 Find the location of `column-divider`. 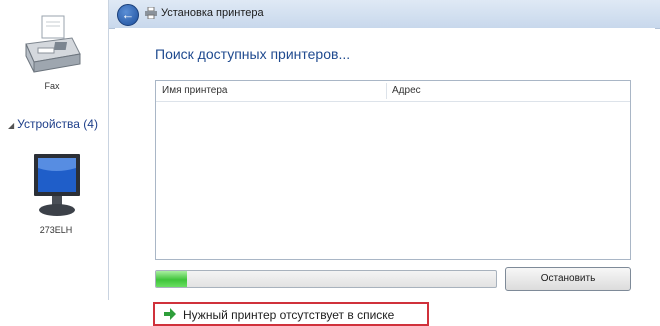

column-divider is located at coordinates (386, 91).